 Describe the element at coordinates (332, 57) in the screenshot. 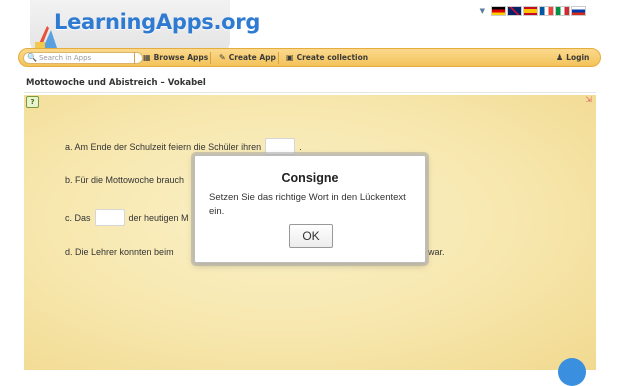

I see `create-collection-label: Create collection` at that location.